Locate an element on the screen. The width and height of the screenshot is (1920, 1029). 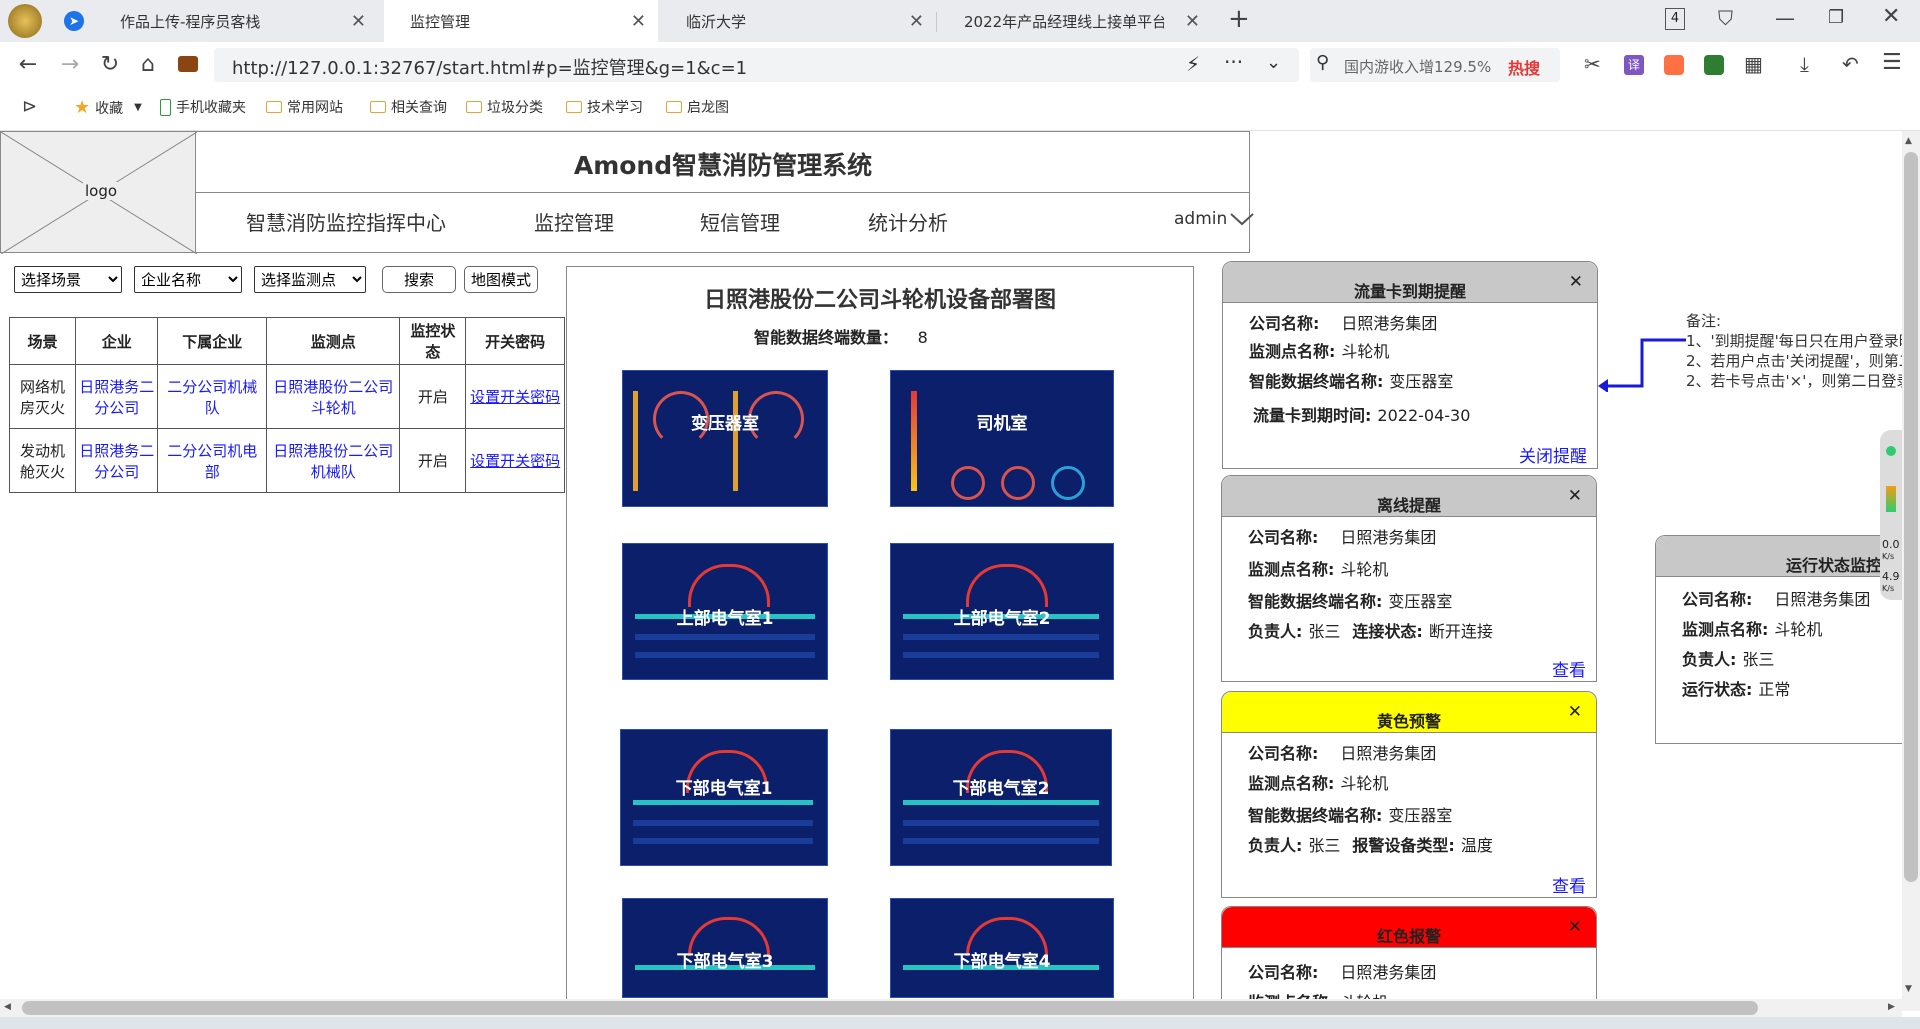
bookmark-common: 常用网站 is located at coordinates (304, 107).